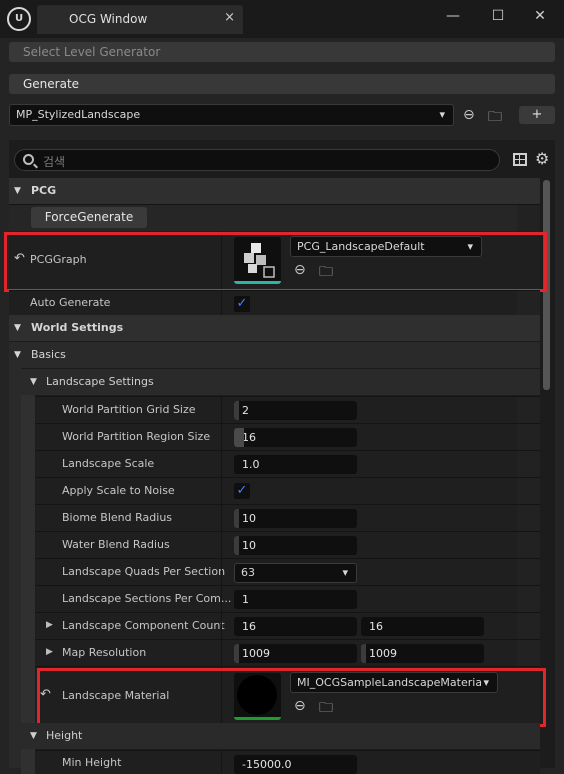 This screenshot has width=564, height=774. I want to click on auto-generate-row: Auto Generate ✓, so click(274, 303).